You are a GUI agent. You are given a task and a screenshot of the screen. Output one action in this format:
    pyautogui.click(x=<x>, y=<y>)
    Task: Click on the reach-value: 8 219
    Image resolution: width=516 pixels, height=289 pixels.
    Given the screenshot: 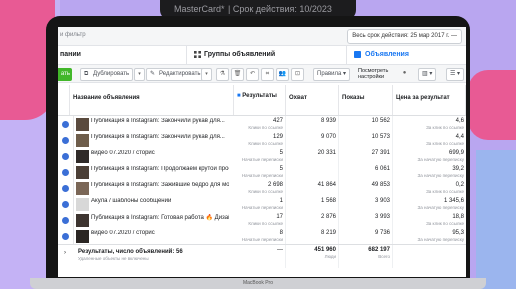 What is the action you would take?
    pyautogui.click(x=328, y=233)
    